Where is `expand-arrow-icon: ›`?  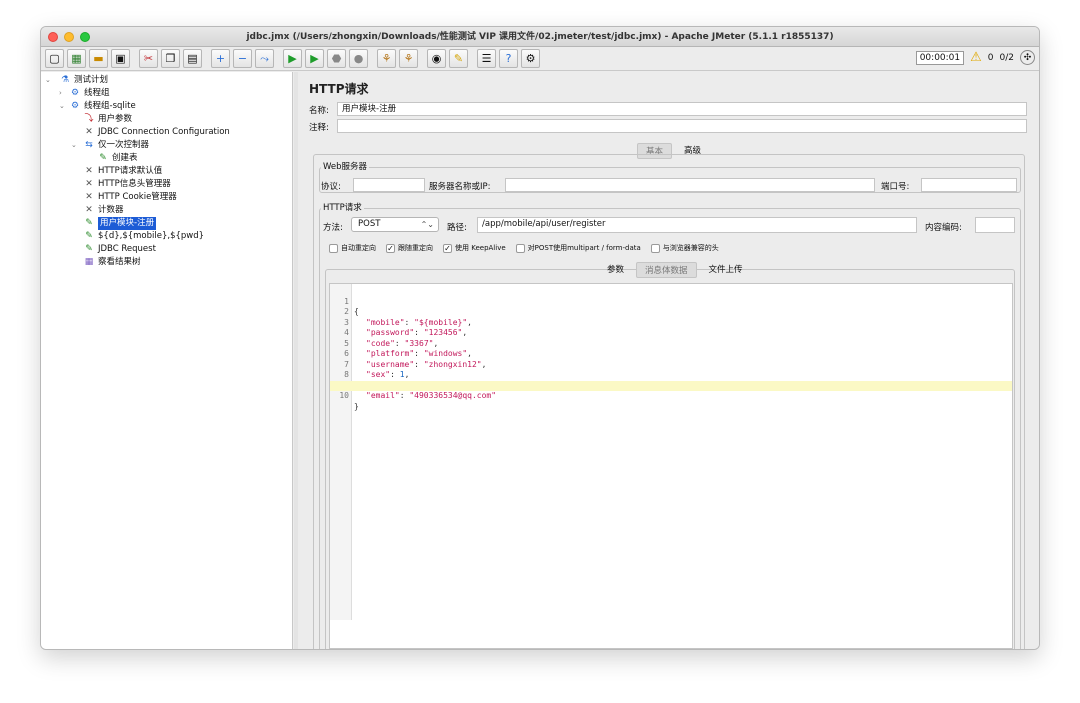 expand-arrow-icon: › is located at coordinates (60, 93).